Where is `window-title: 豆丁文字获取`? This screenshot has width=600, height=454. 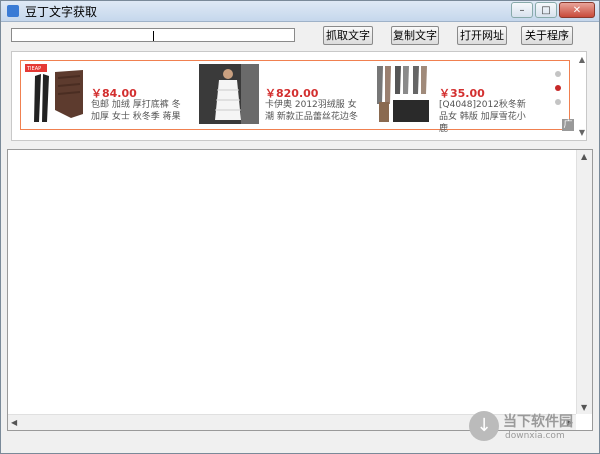
window-title: 豆丁文字获取 is located at coordinates (61, 12).